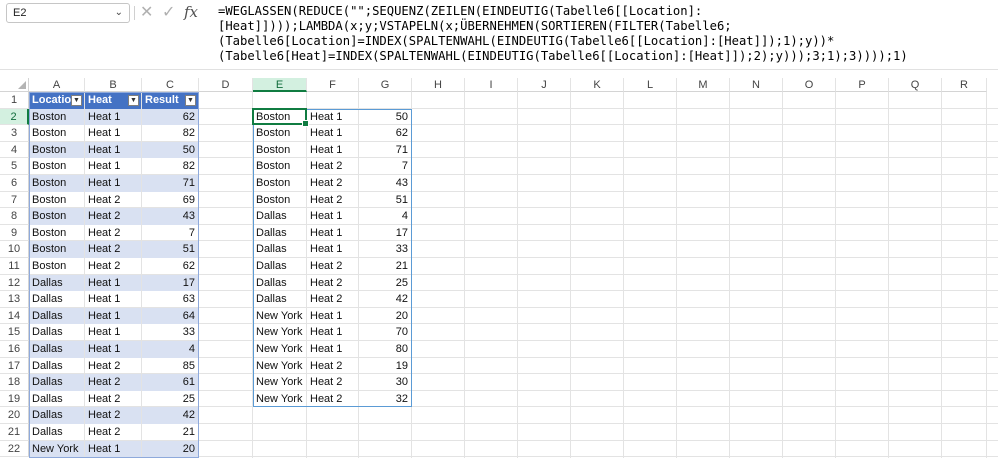 The height and width of the screenshot is (458, 998). What do you see at coordinates (385, 332) in the screenshot?
I see `result-cell: 70` at bounding box center [385, 332].